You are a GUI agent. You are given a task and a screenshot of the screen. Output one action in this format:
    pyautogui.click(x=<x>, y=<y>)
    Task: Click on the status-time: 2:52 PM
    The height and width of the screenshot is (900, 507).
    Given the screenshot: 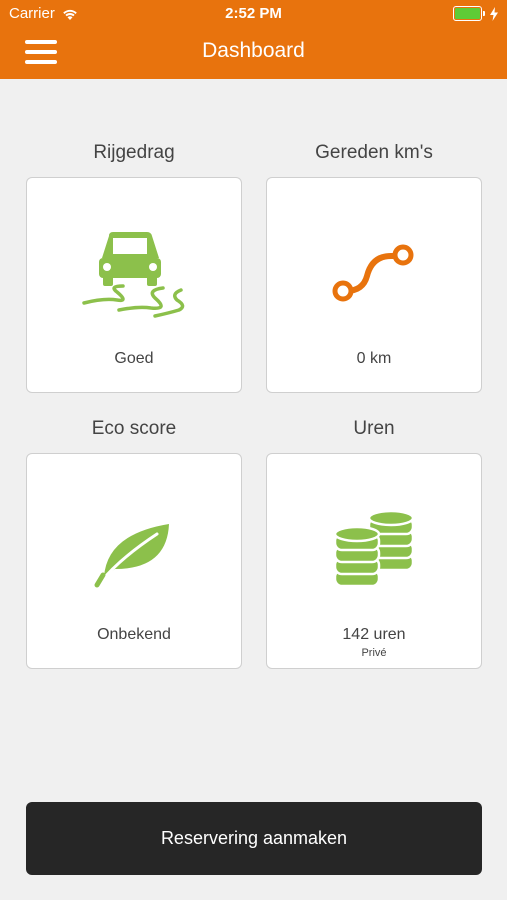 What is the action you would take?
    pyautogui.click(x=253, y=13)
    